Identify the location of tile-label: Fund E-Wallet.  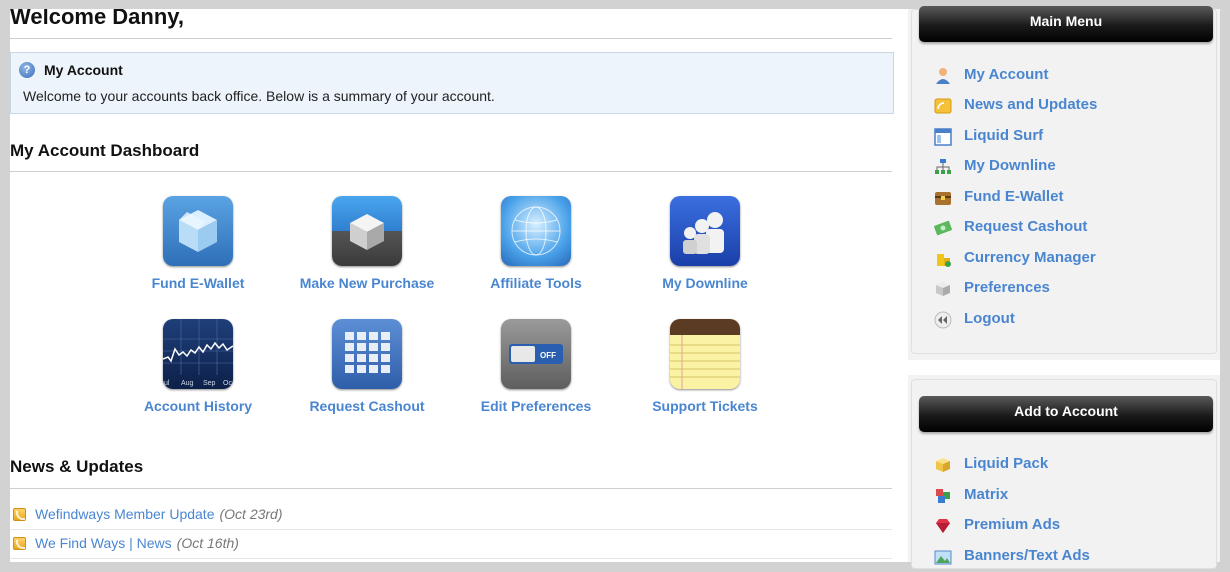
(198, 283).